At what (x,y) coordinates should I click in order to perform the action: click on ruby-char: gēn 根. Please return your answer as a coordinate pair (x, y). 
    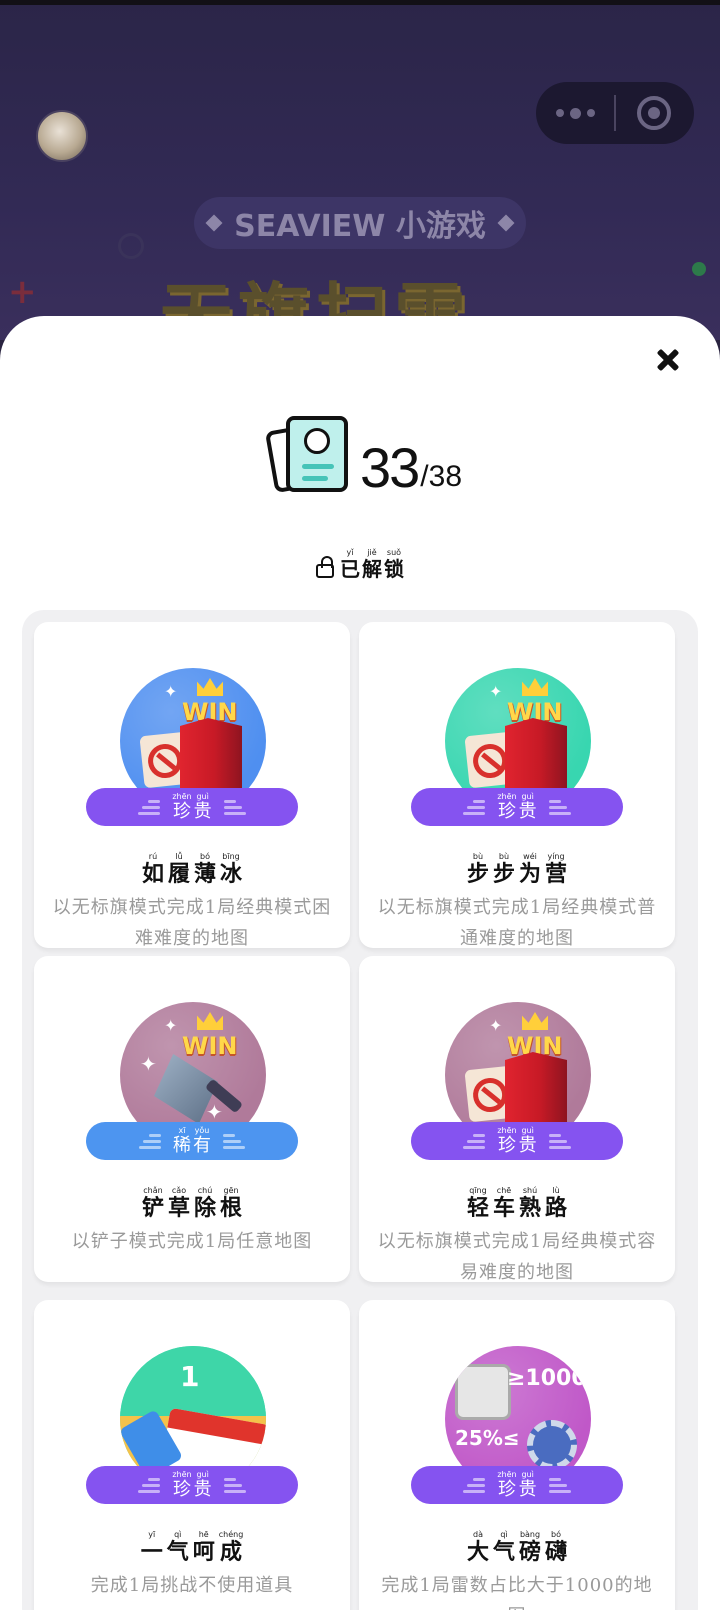
    Looking at the image, I should click on (231, 1203).